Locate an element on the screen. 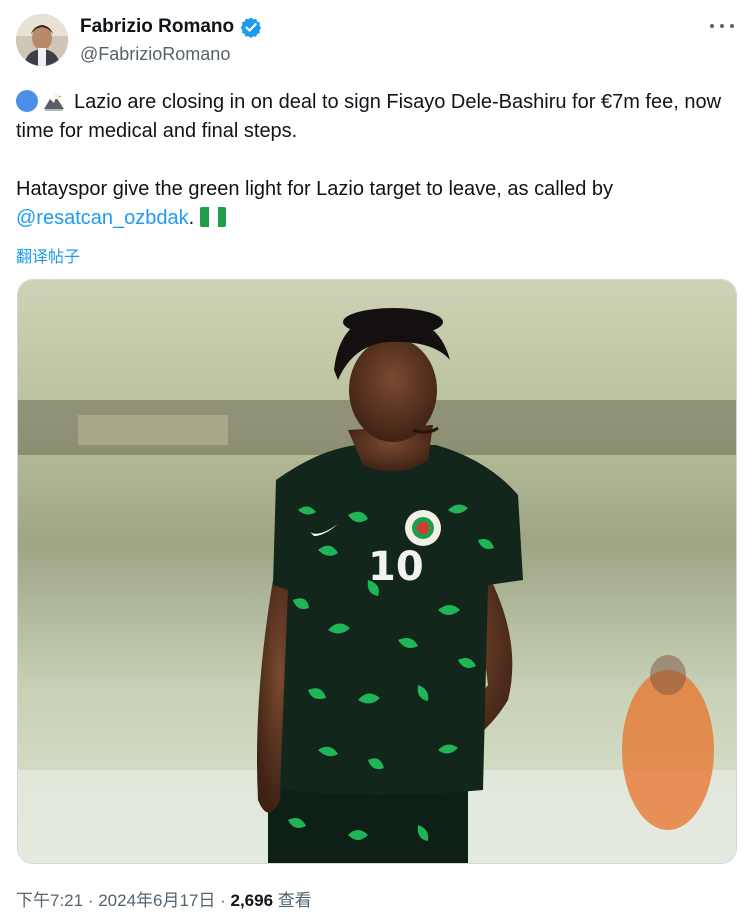 Image resolution: width=750 pixels, height=922 pixels. translate-post-link: 翻译帖子 is located at coordinates (48, 255).